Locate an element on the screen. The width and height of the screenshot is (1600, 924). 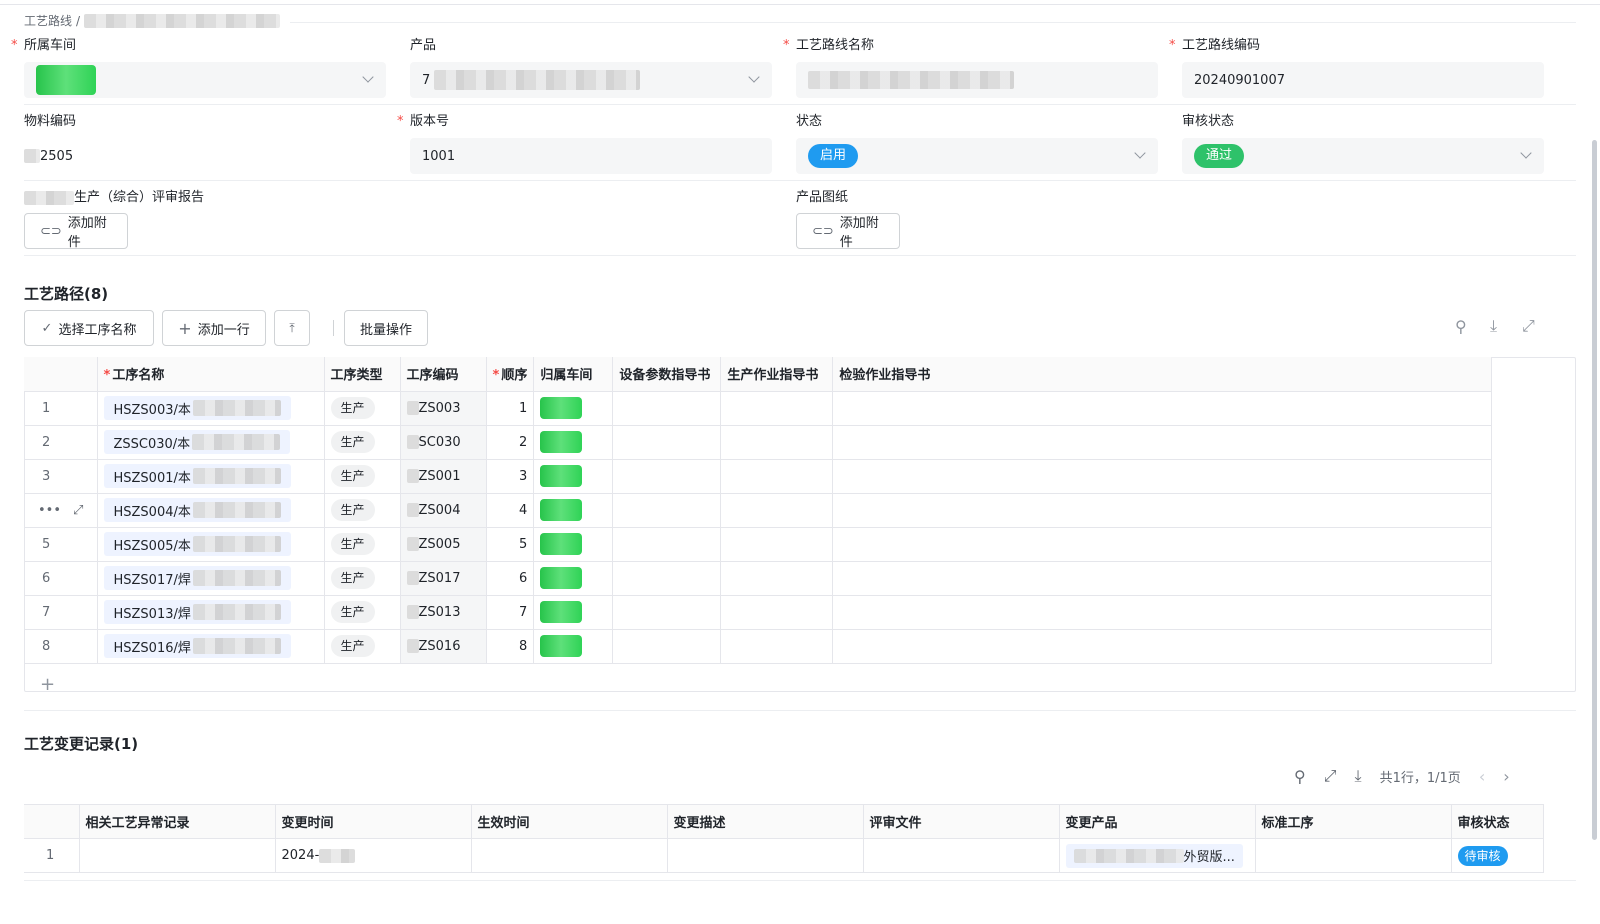
order-cell: 1 is located at coordinates (510, 408).